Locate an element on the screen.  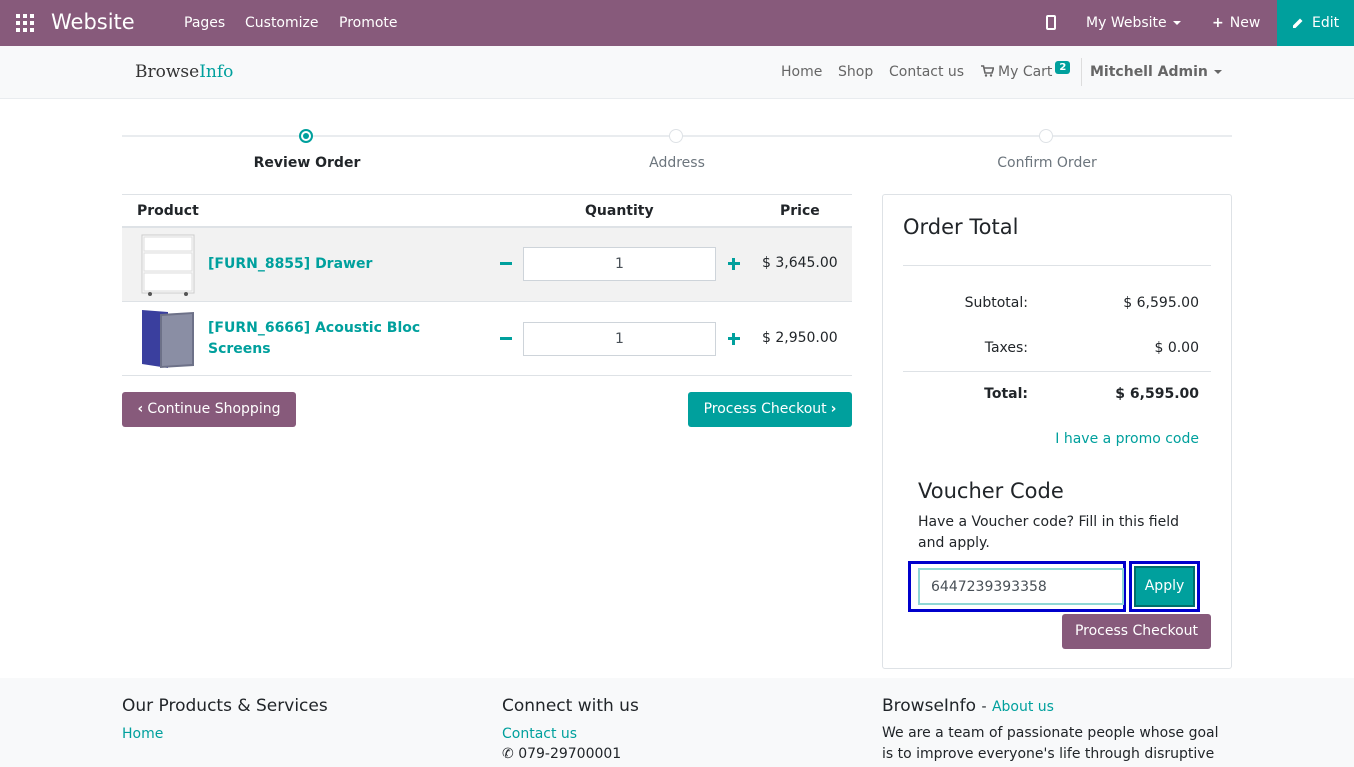
nav-home: Home is located at coordinates (801, 72).